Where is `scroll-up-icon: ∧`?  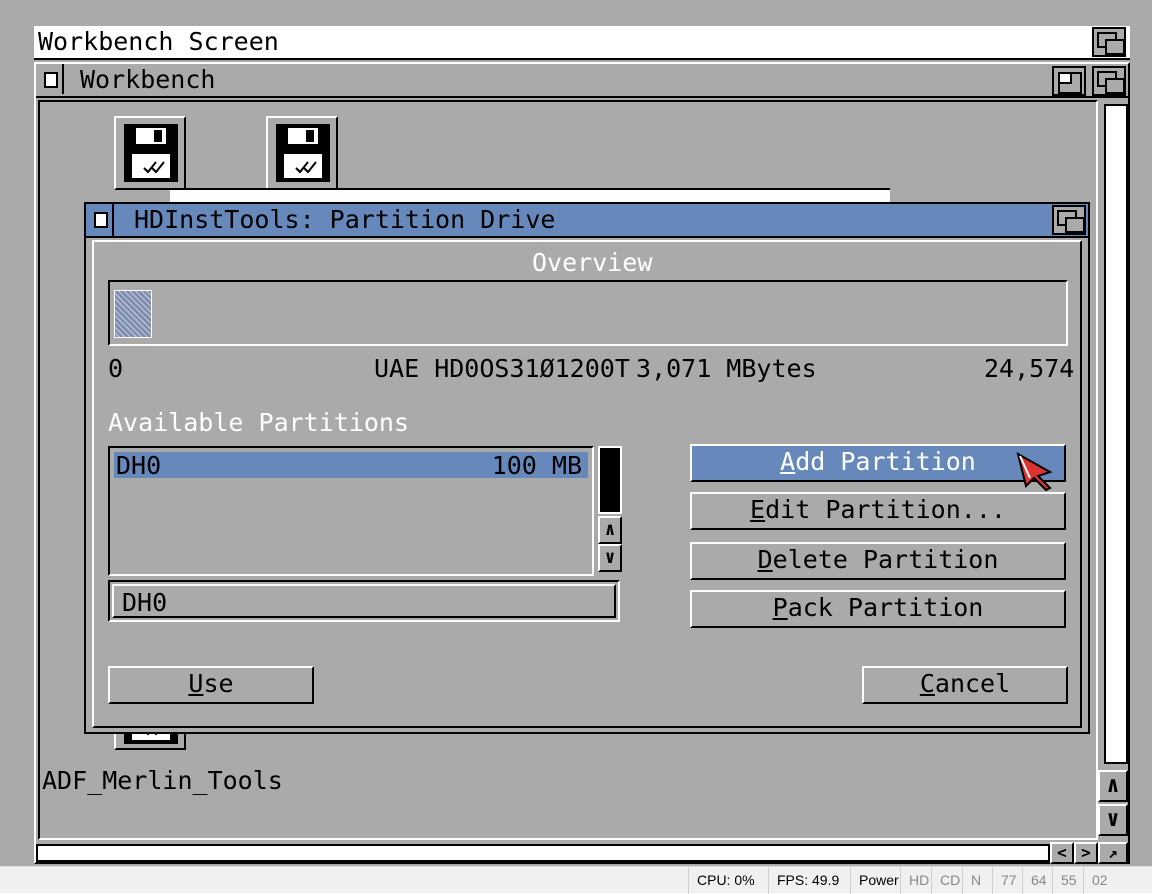 scroll-up-icon: ∧ is located at coordinates (1113, 786).